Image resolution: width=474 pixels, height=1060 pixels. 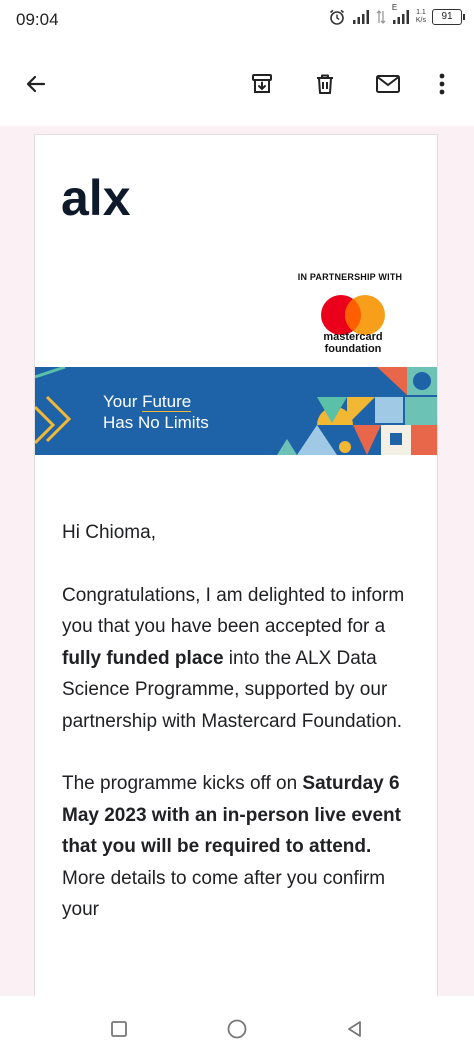 What do you see at coordinates (357, 411) in the screenshot?
I see `banner-geometric-pattern` at bounding box center [357, 411].